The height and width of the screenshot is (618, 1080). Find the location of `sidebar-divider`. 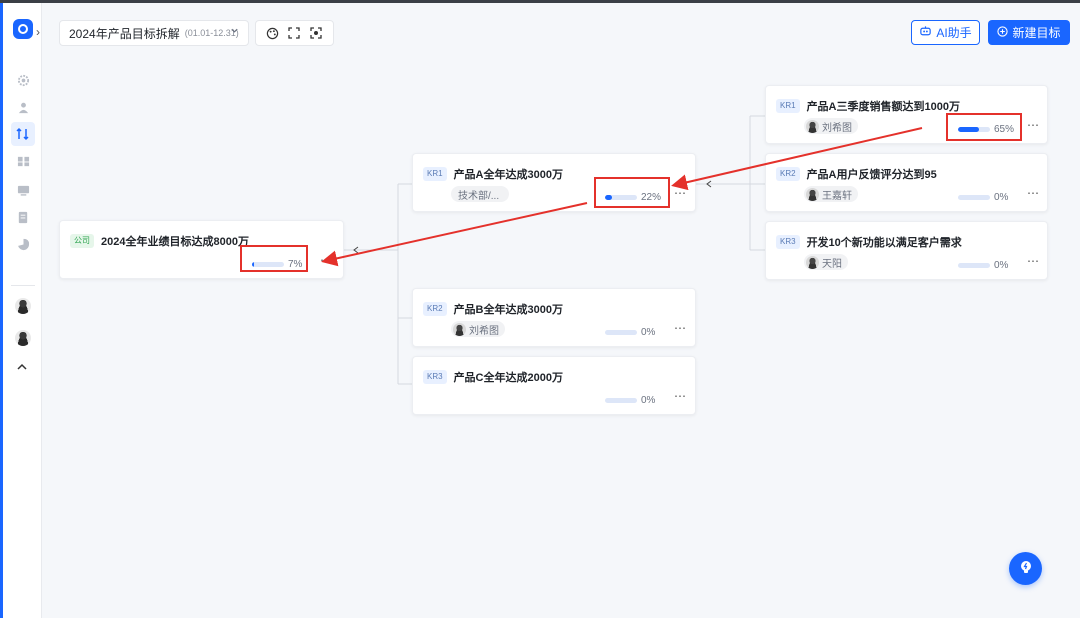

sidebar-divider is located at coordinates (23, 285).